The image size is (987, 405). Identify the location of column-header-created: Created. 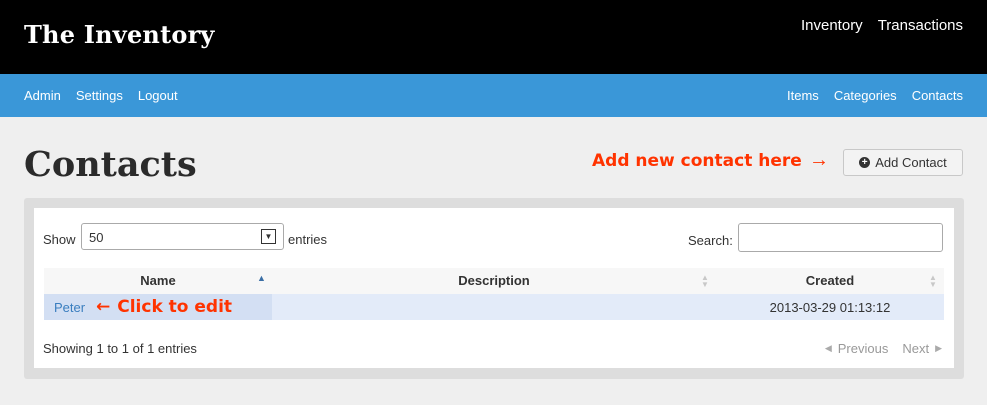
(830, 281).